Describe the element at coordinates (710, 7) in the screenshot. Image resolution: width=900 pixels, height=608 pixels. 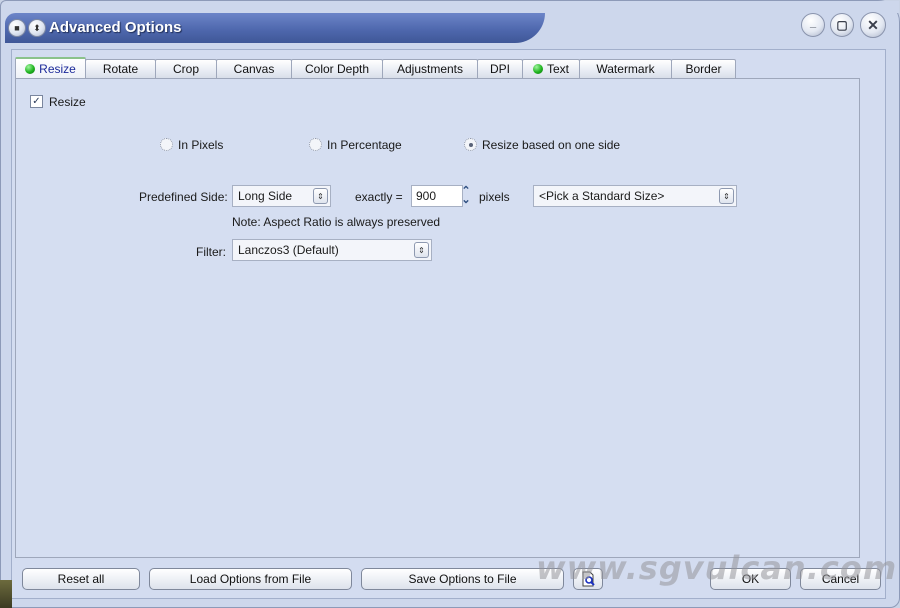
I see `titlebar-extension` at that location.